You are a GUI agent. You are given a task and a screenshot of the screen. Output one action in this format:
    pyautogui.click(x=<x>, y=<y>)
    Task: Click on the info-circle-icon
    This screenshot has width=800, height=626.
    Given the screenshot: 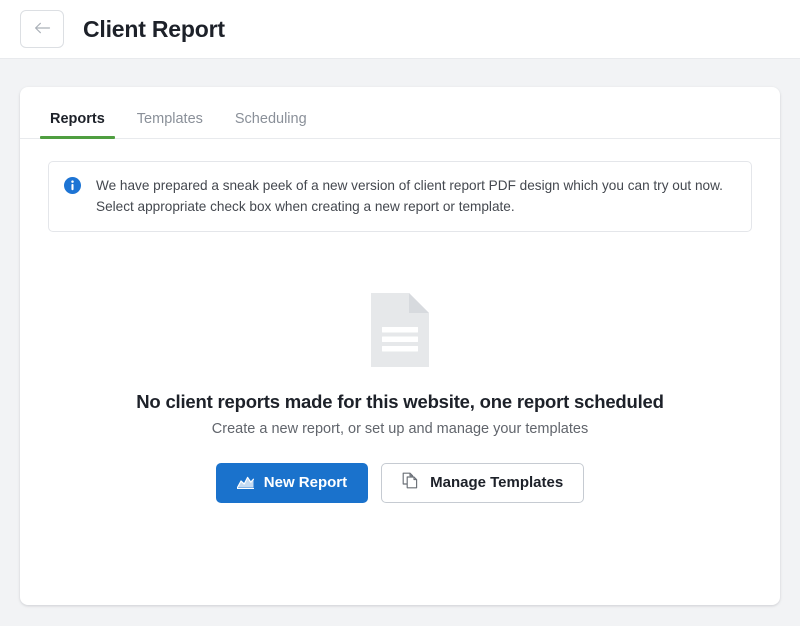 What is the action you would take?
    pyautogui.click(x=72, y=188)
    